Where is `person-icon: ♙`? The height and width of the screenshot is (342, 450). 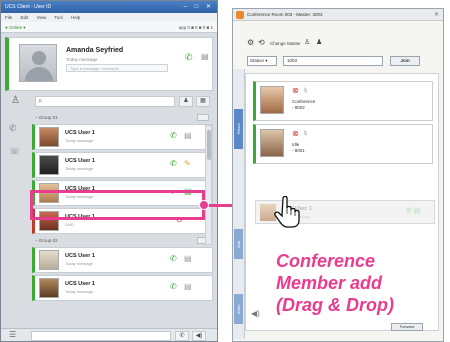
person-icon: ♙ is located at coordinates (15, 100).